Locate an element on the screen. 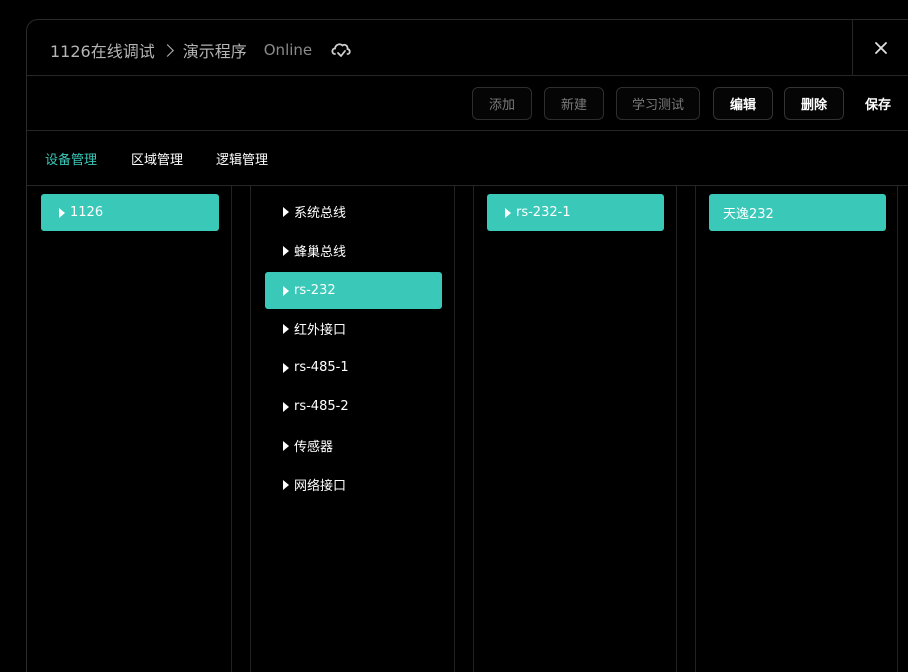 The height and width of the screenshot is (672, 908). chevron-right-icon is located at coordinates (167, 50).